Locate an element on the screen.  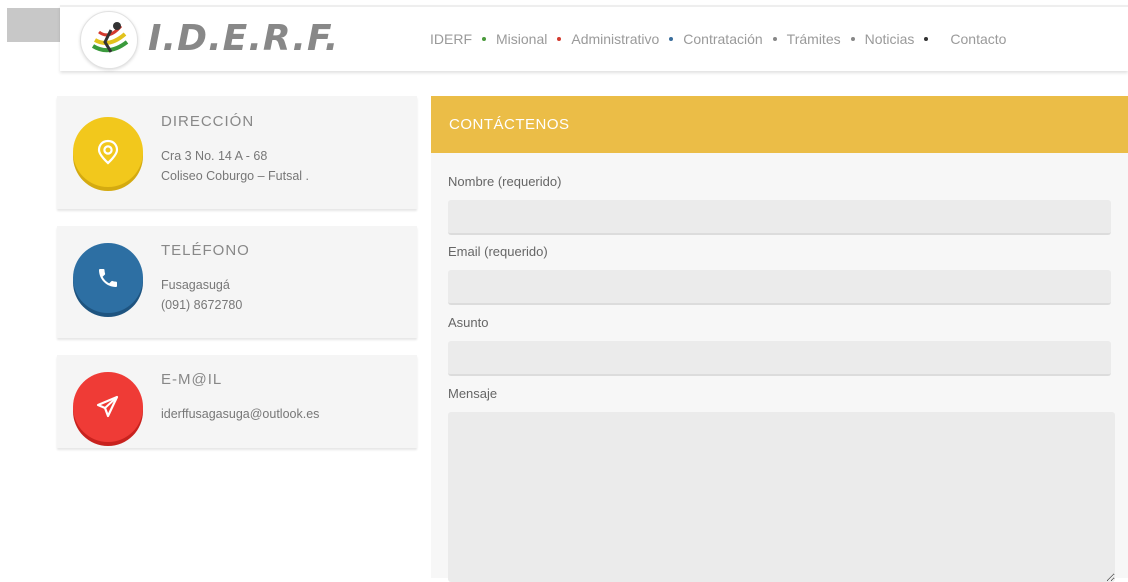
phone-icon is located at coordinates (108, 278).